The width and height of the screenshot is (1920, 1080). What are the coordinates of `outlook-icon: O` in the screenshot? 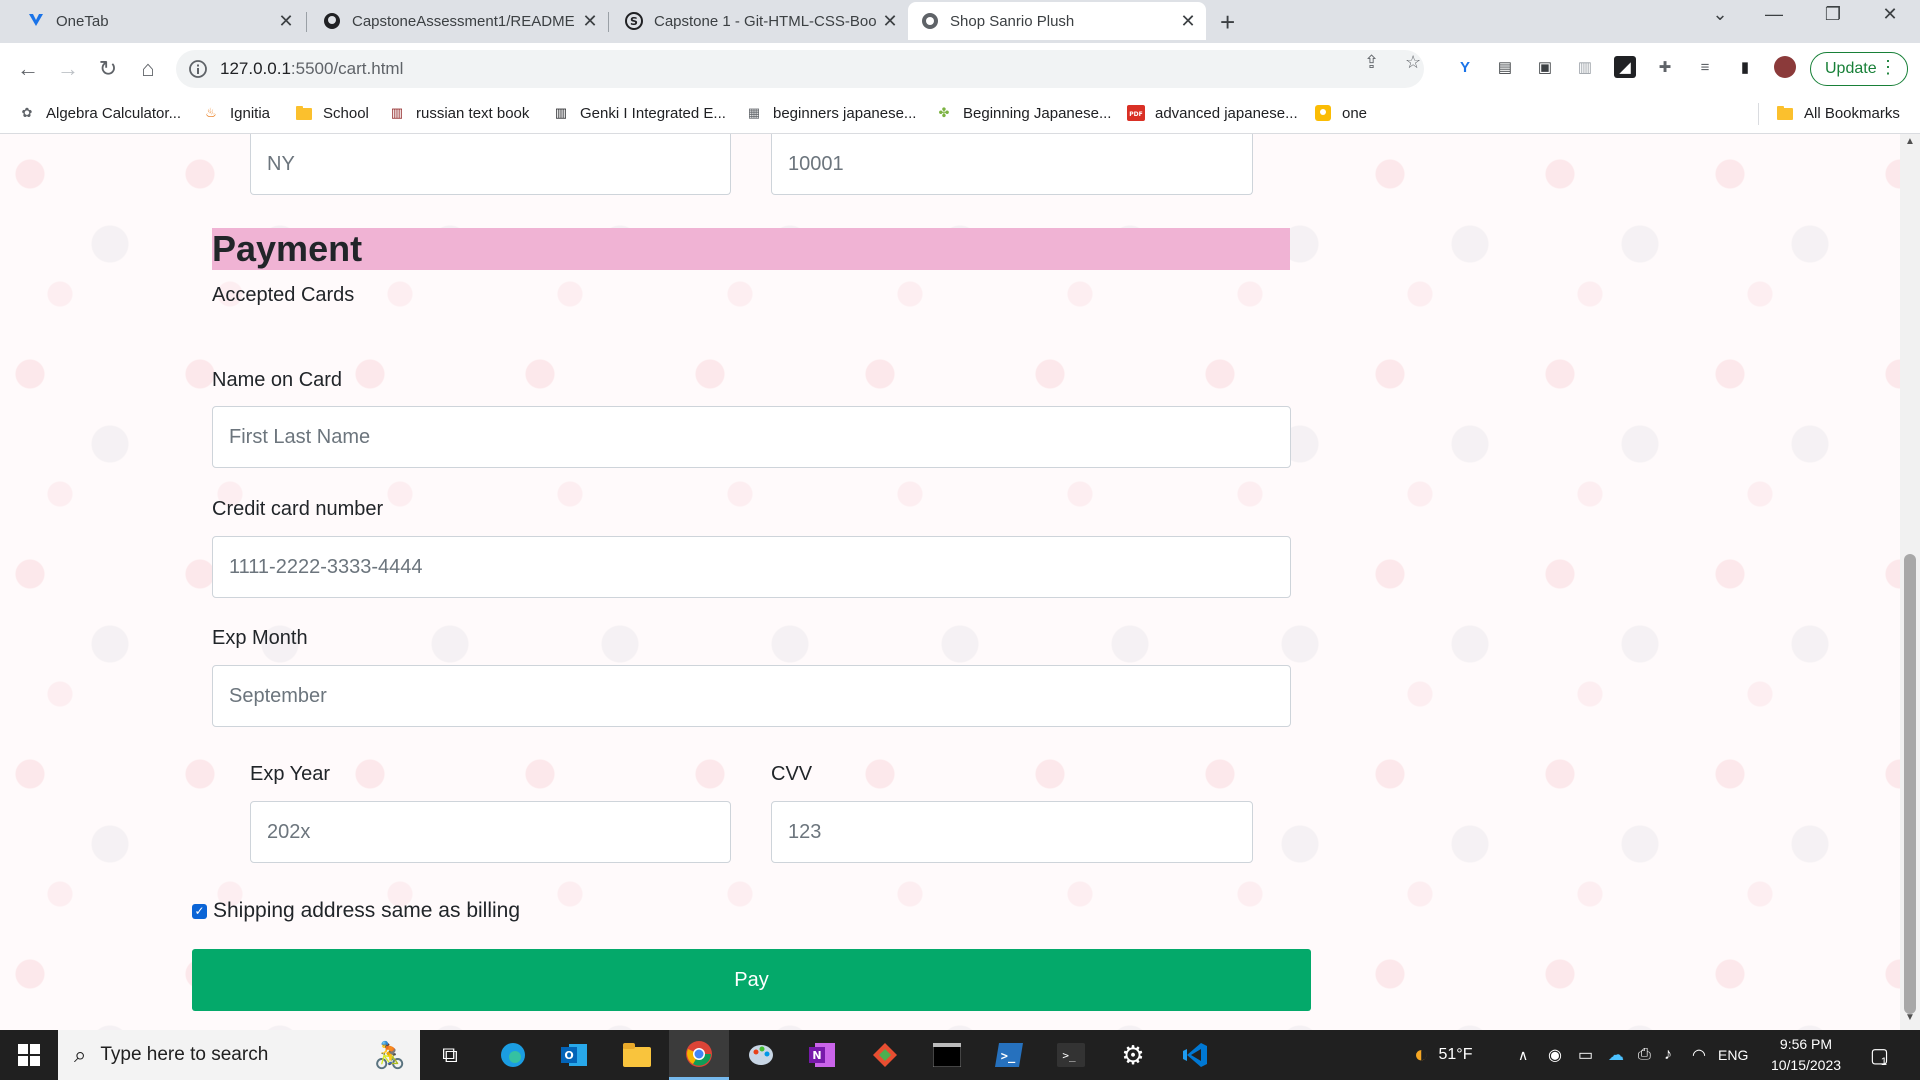 It's located at (575, 1055).